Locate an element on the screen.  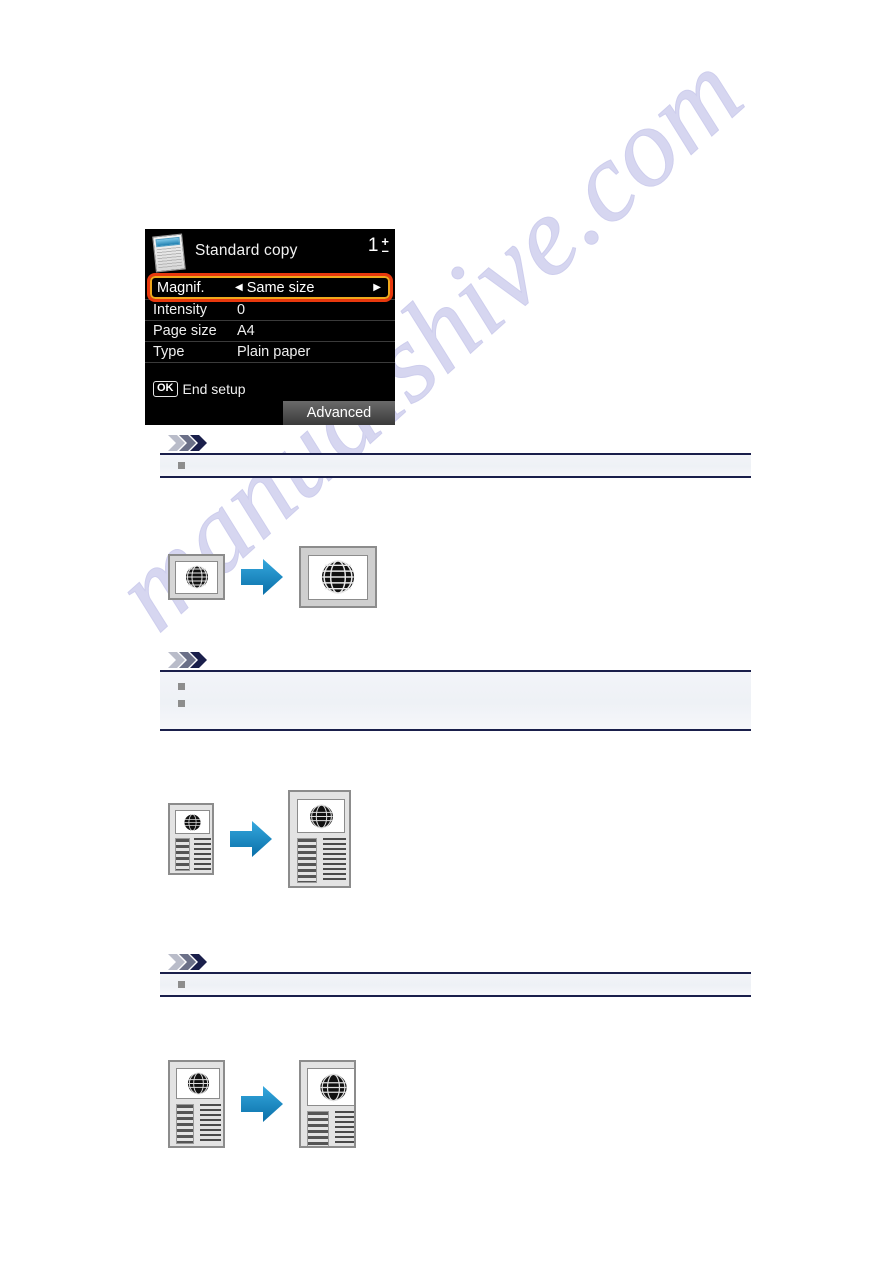
advanced-button-label: Advanced is located at coordinates (339, 413).